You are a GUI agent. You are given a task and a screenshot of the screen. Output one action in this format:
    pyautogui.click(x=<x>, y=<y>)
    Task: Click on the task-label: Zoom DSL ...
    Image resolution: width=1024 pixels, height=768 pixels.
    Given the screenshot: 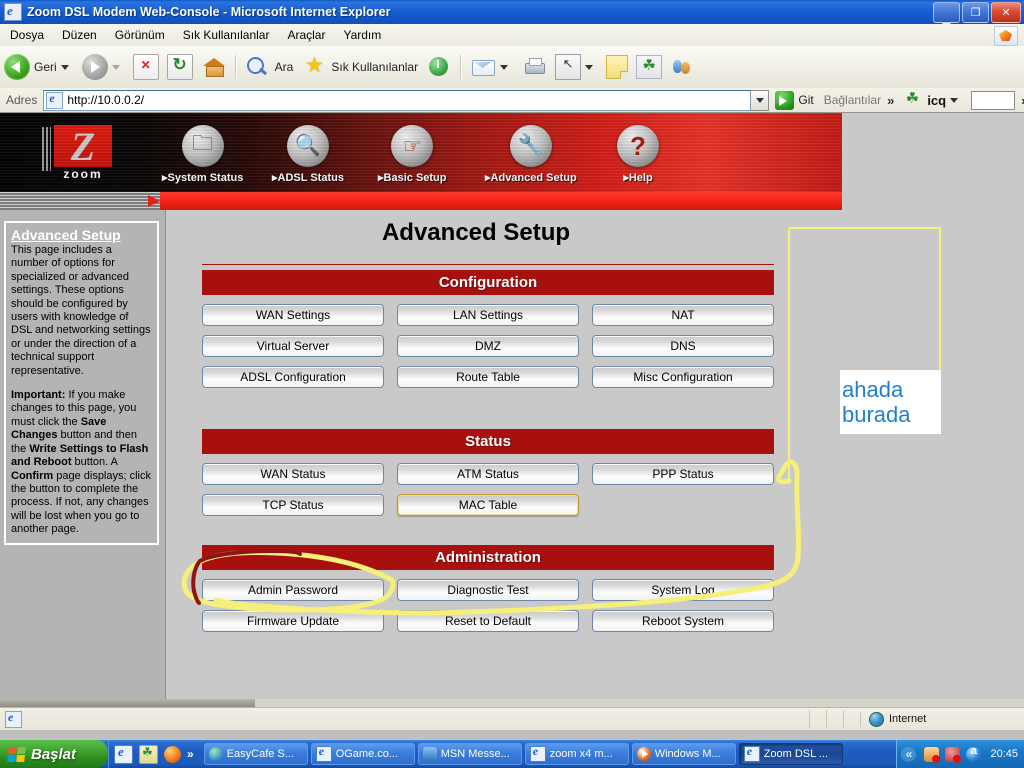 What is the action you would take?
    pyautogui.click(x=796, y=754)
    